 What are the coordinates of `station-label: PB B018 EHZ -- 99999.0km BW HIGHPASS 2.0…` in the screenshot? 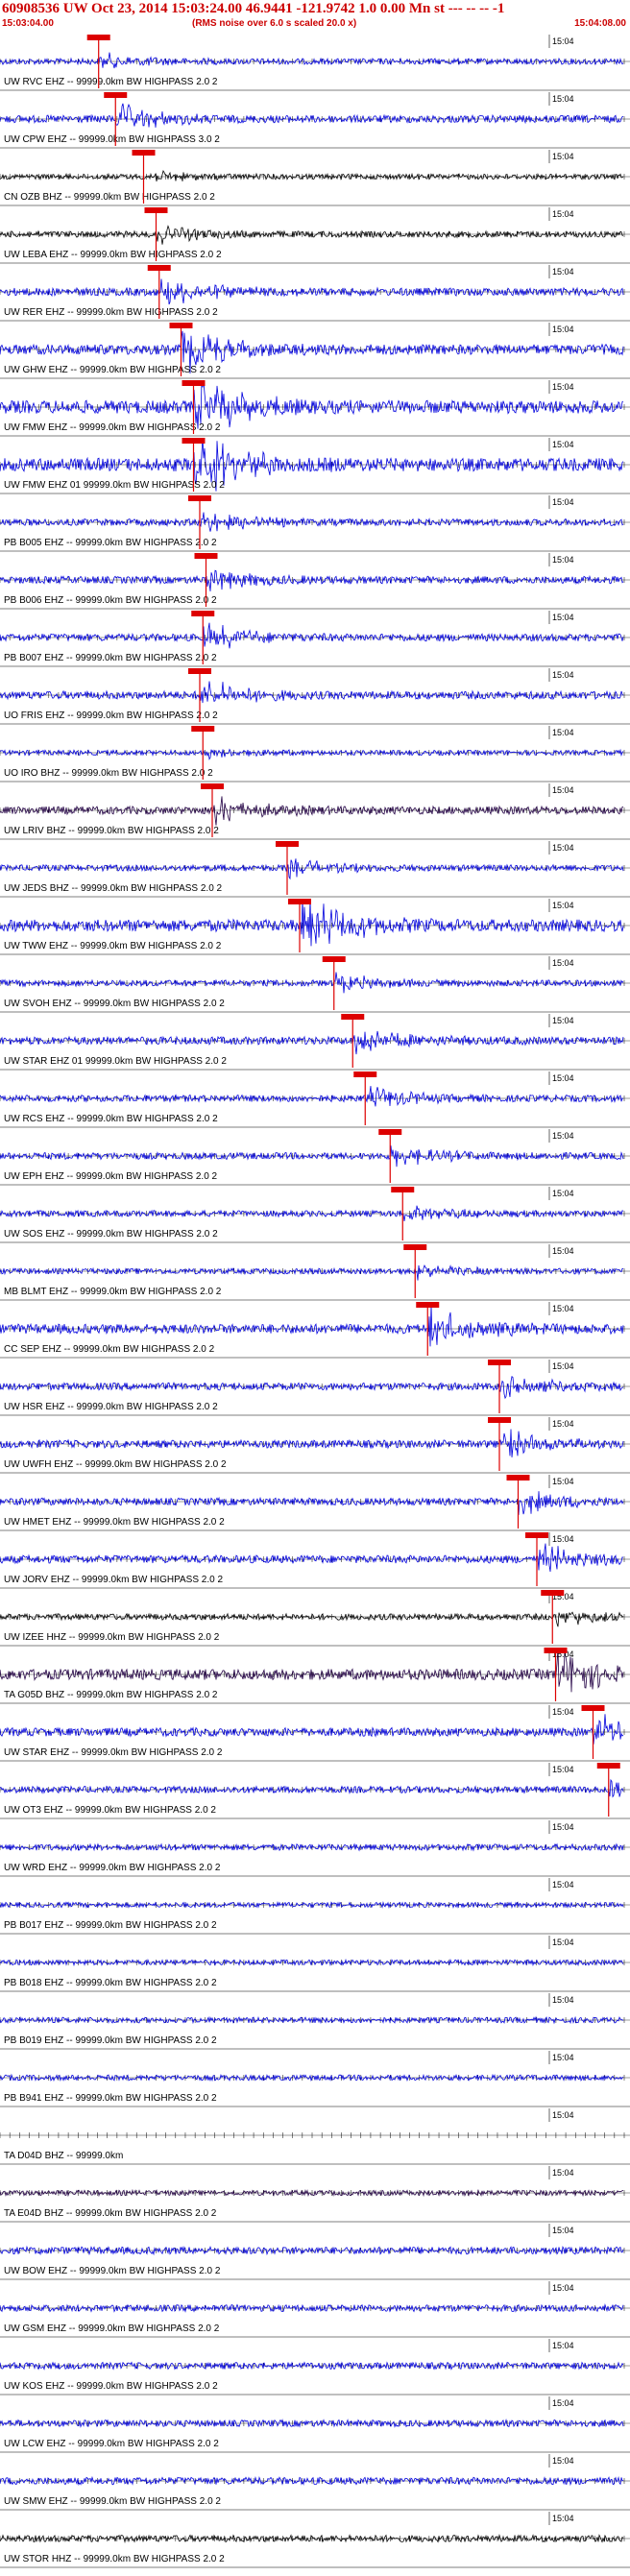 It's located at (110, 1983).